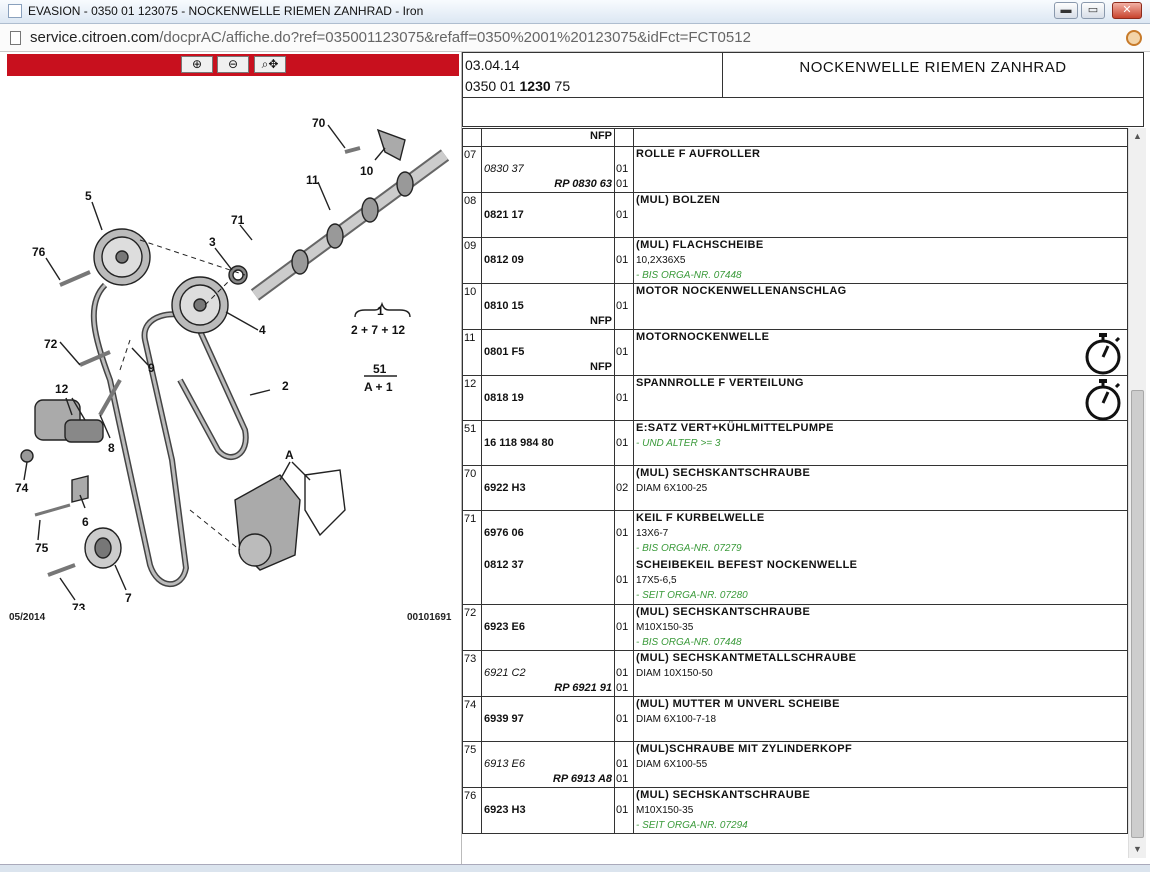 The image size is (1150, 872). I want to click on part-reference: 6921 C2, so click(548, 673).